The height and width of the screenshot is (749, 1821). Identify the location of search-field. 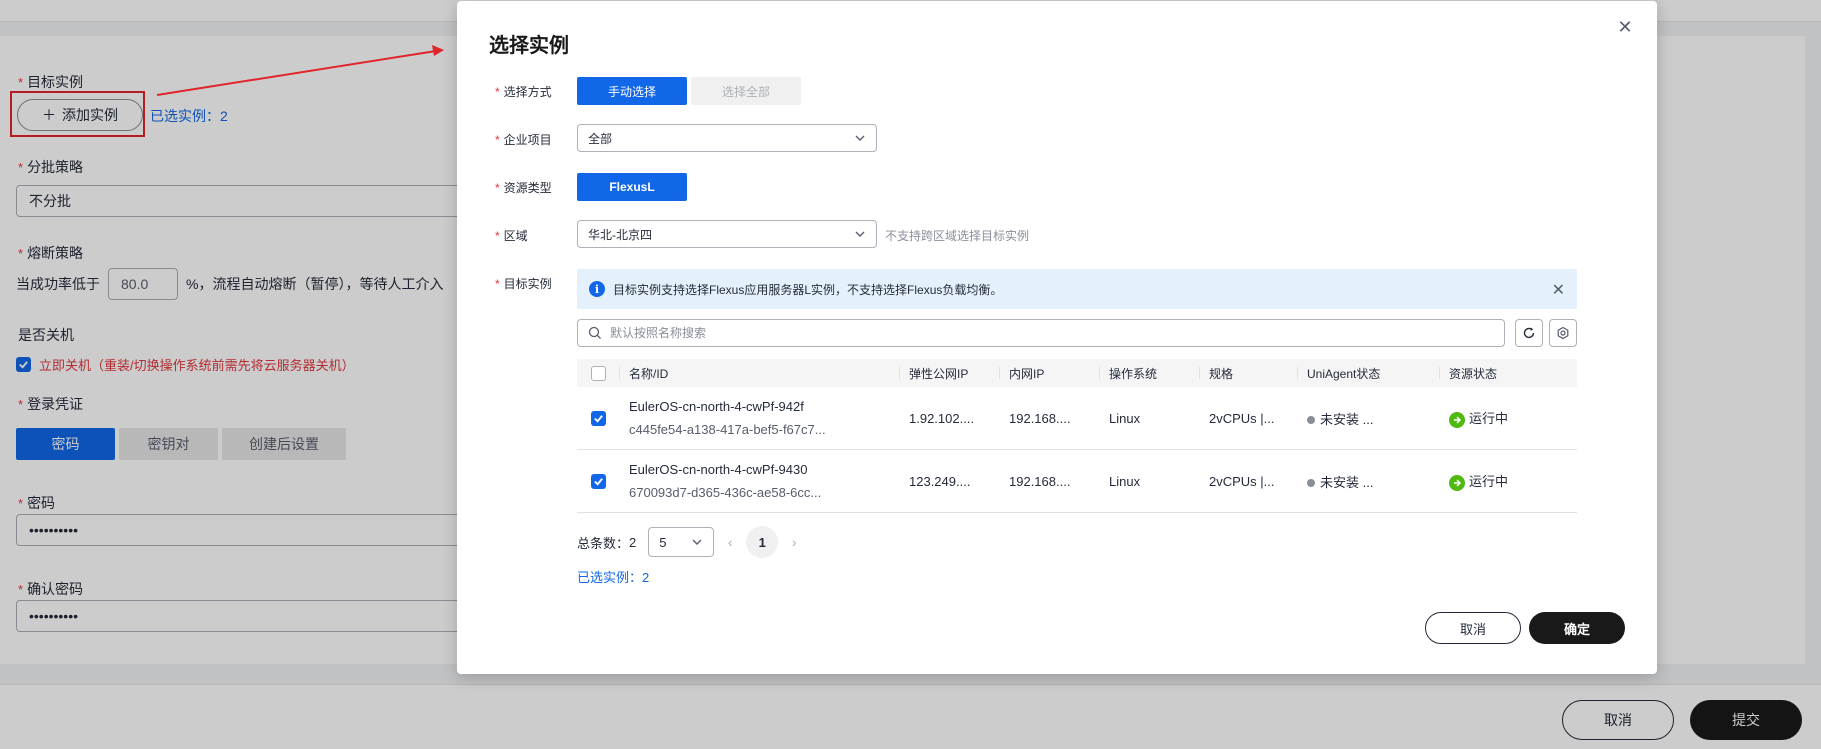
(1057, 333).